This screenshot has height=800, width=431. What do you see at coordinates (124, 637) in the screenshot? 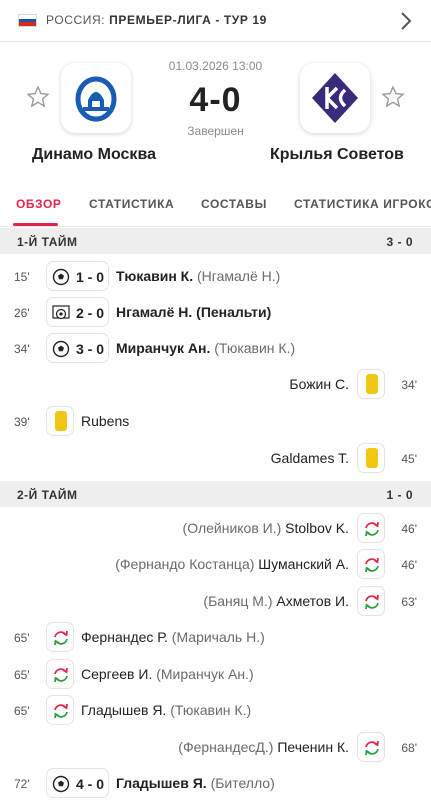
I see `event-player: Фернандес Р.` at bounding box center [124, 637].